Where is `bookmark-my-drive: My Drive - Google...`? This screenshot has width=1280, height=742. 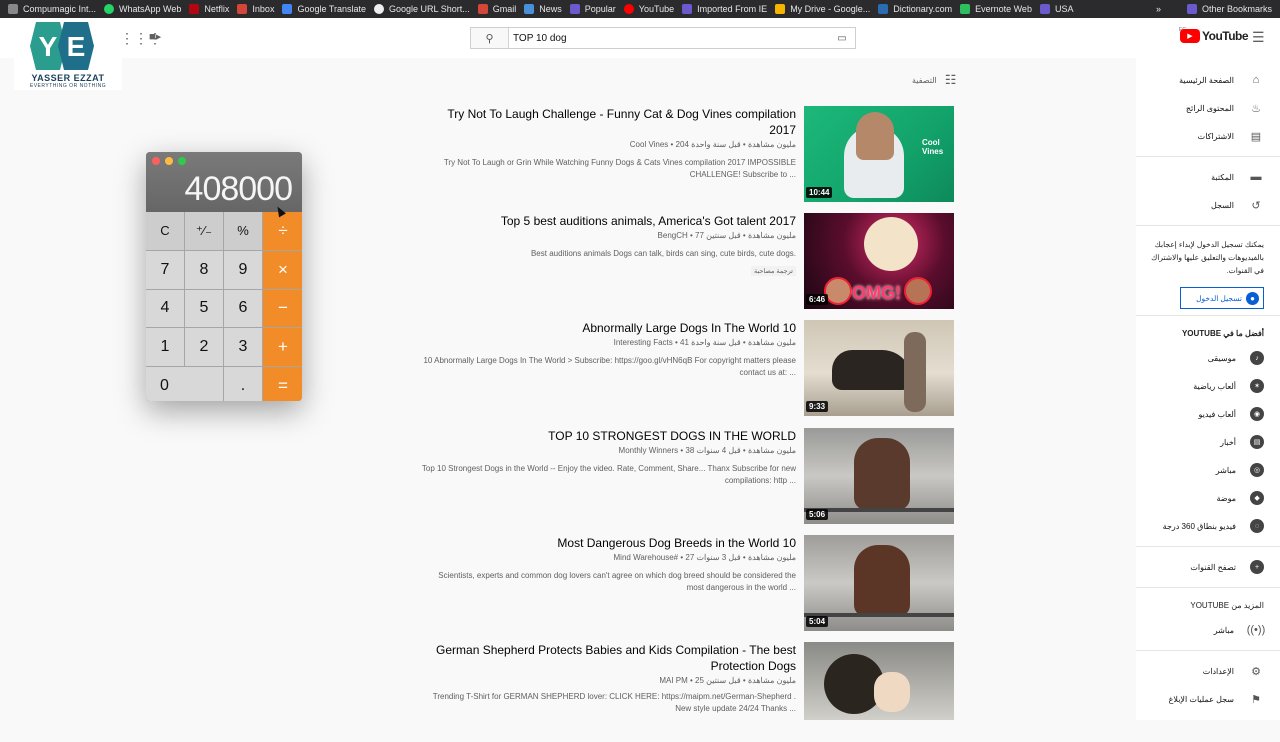
bookmark-my-drive: My Drive - Google... is located at coordinates (822, 9).